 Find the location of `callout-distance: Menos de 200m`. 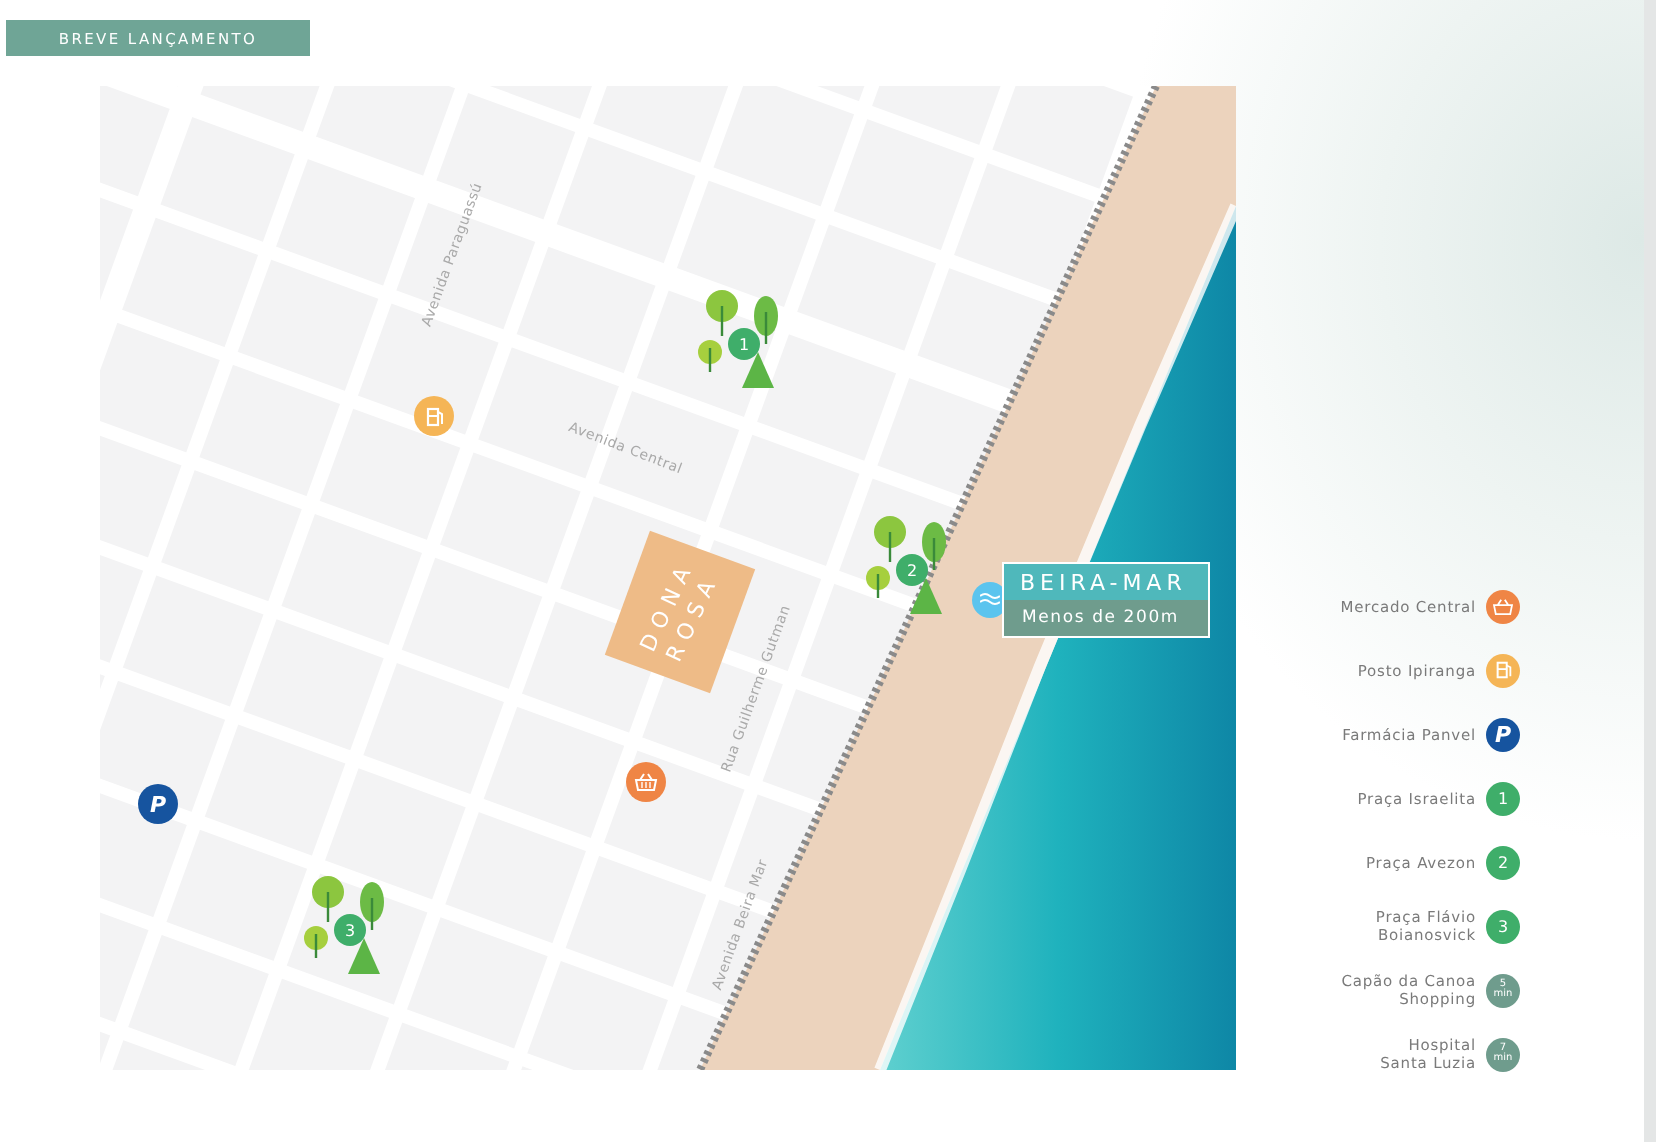

callout-distance: Menos de 200m is located at coordinates (1106, 619).